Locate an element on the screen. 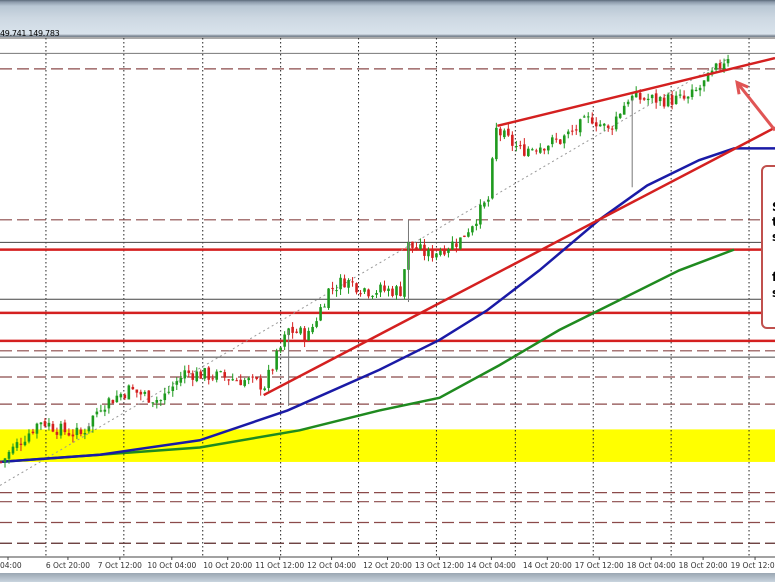 The image size is (775, 582). upper-channel-line is located at coordinates (636, 92).